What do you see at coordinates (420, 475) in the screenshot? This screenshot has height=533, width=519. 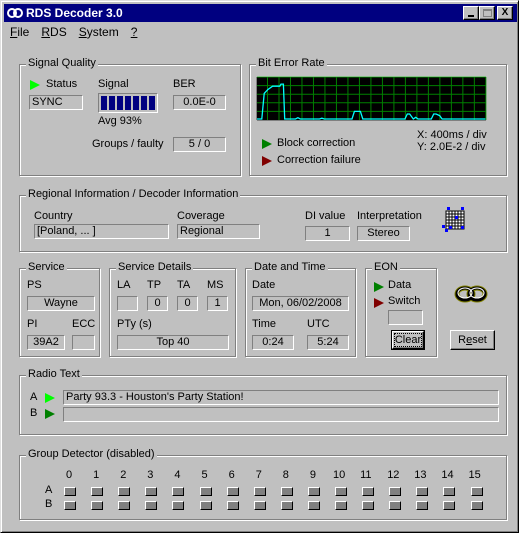 I see `group-column-label: 13` at bounding box center [420, 475].